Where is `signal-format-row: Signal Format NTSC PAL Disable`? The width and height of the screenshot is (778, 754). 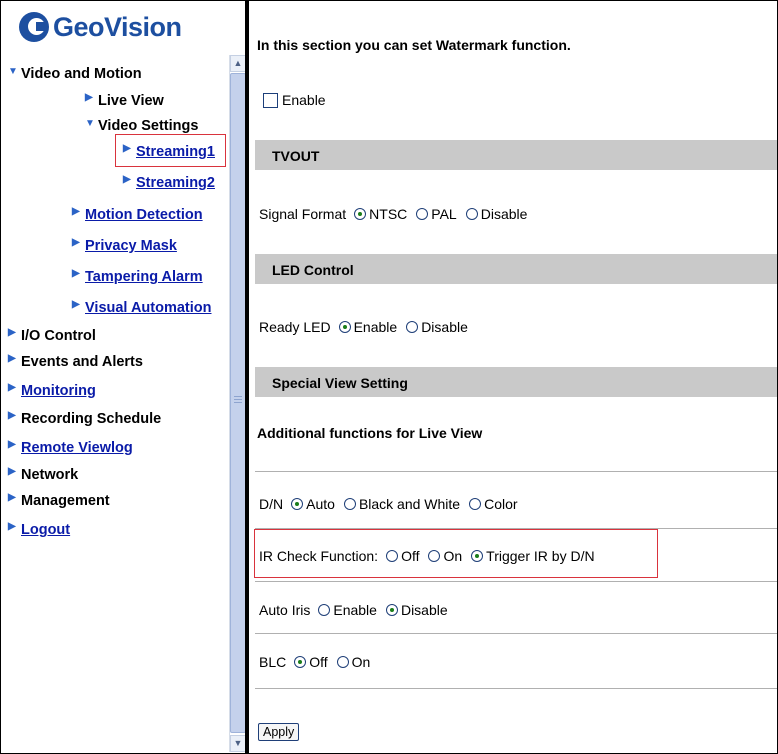
signal-format-row: Signal Format NTSC PAL Disable is located at coordinates (393, 214).